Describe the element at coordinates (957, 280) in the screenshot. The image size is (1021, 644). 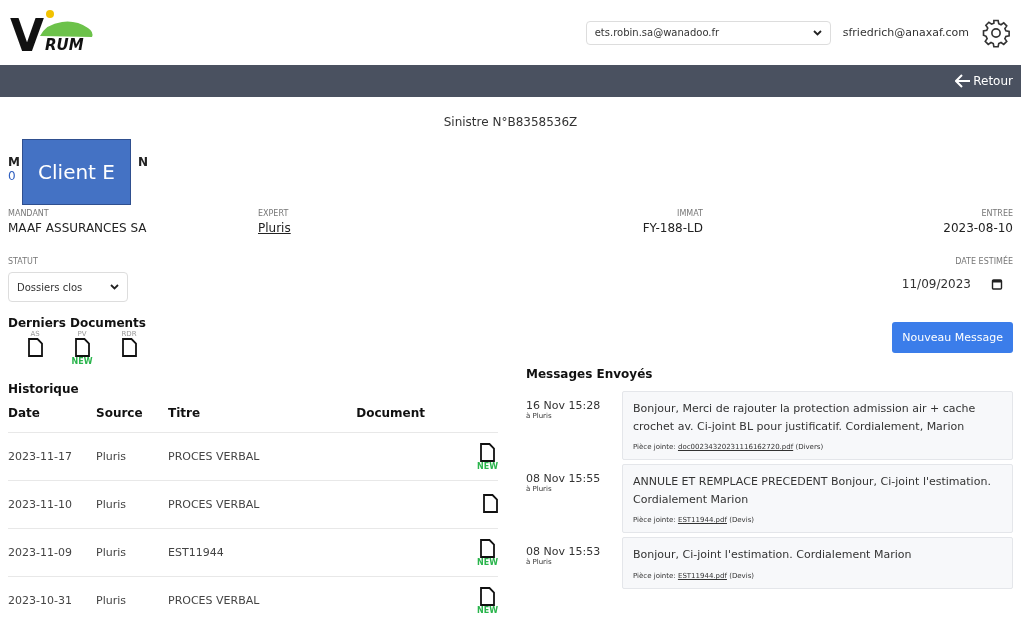
I see `date-field: 11/09/2023` at that location.